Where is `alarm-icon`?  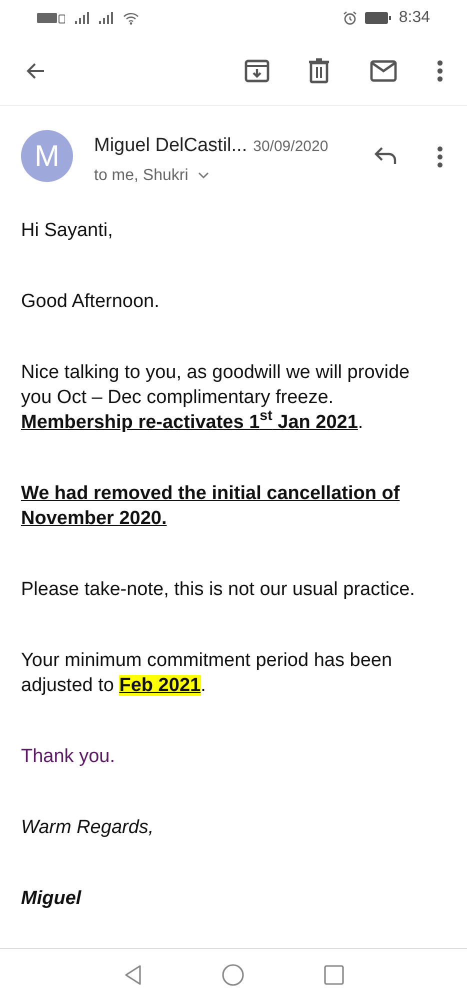
alarm-icon is located at coordinates (349, 18).